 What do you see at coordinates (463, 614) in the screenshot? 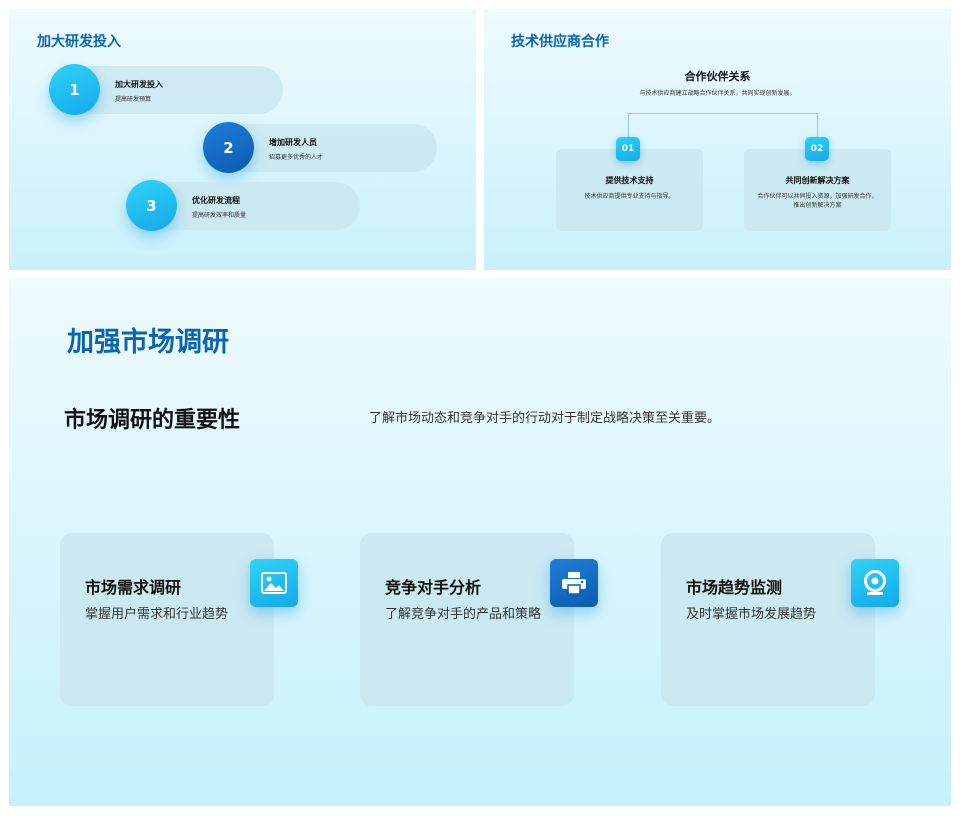
I see `card-desc: 了解竞争对手的产品和策略` at bounding box center [463, 614].